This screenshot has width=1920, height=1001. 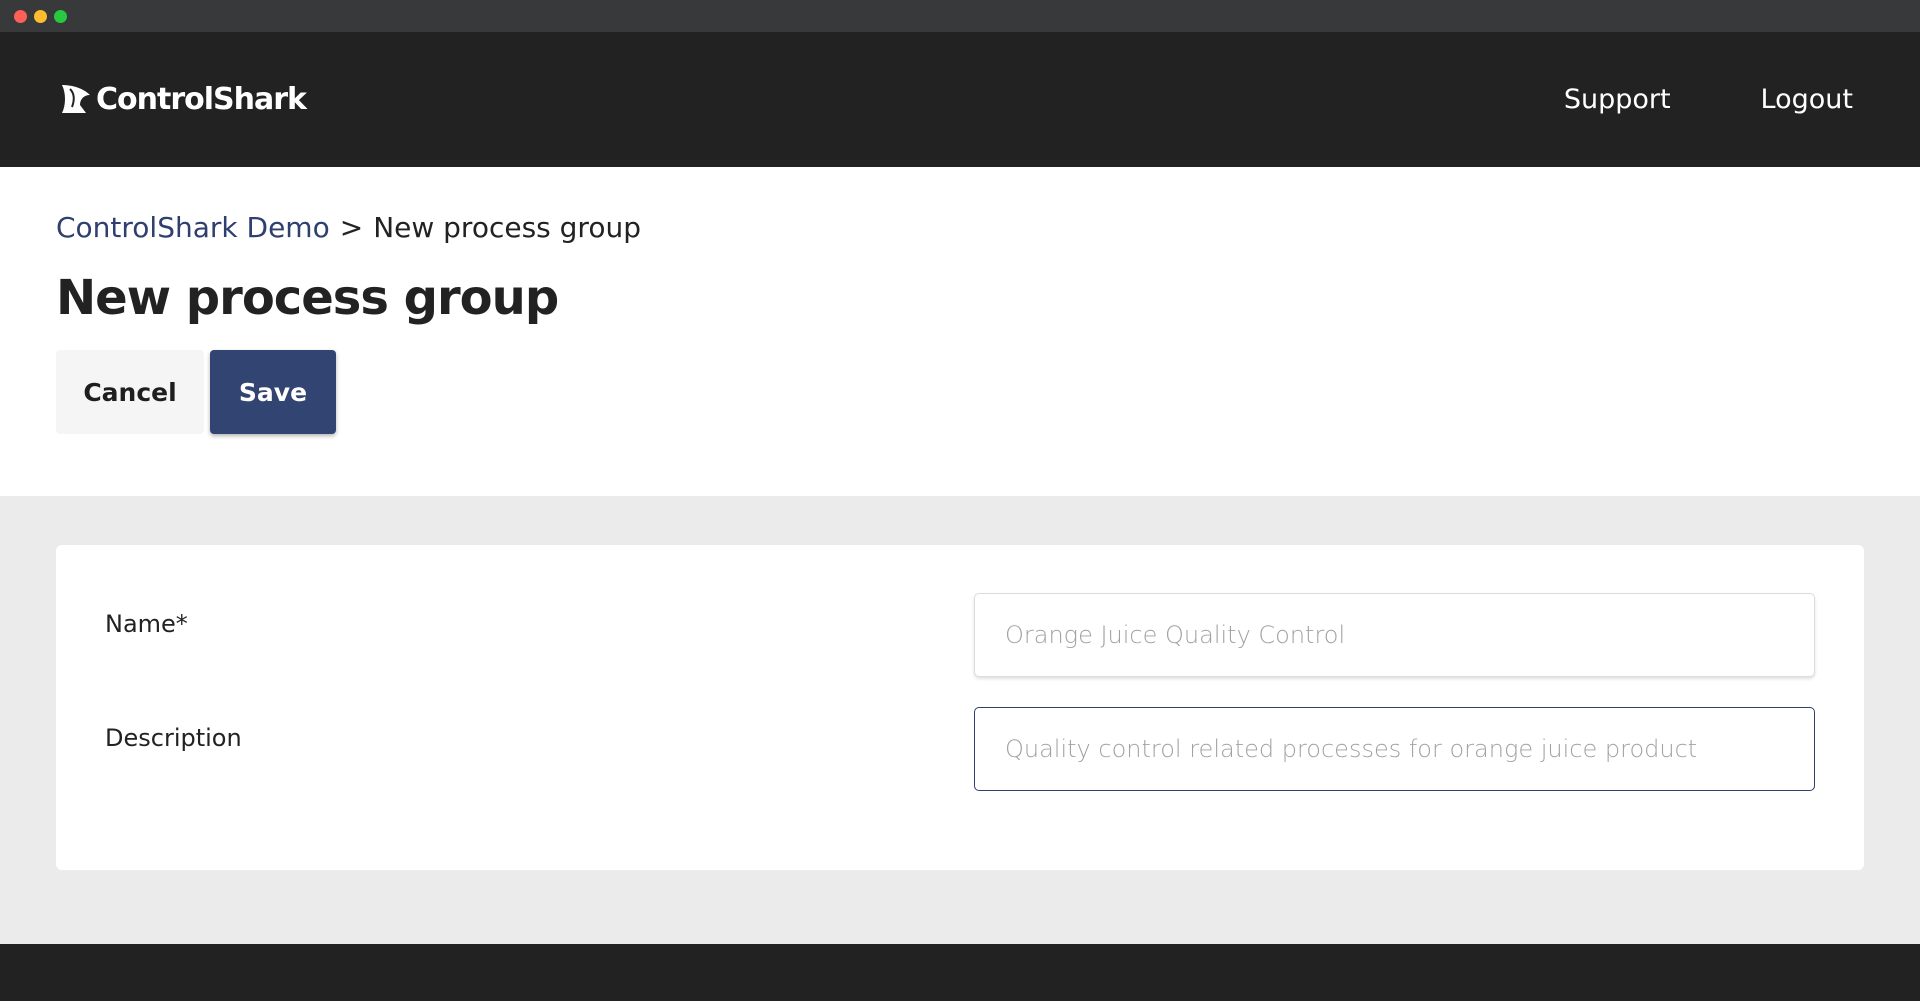 I want to click on description-row: Description, so click(x=960, y=749).